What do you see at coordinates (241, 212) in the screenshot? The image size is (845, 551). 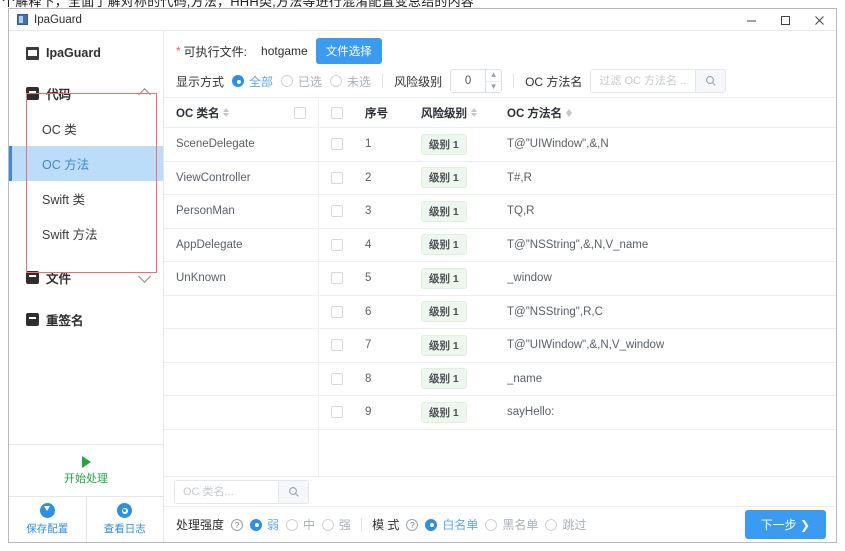 I see `table-row: PersonMan` at bounding box center [241, 212].